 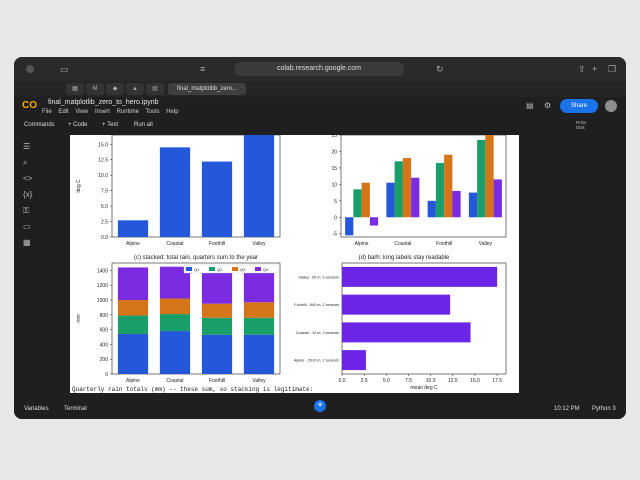 I want to click on commands-button: Commands, so click(x=39, y=125).